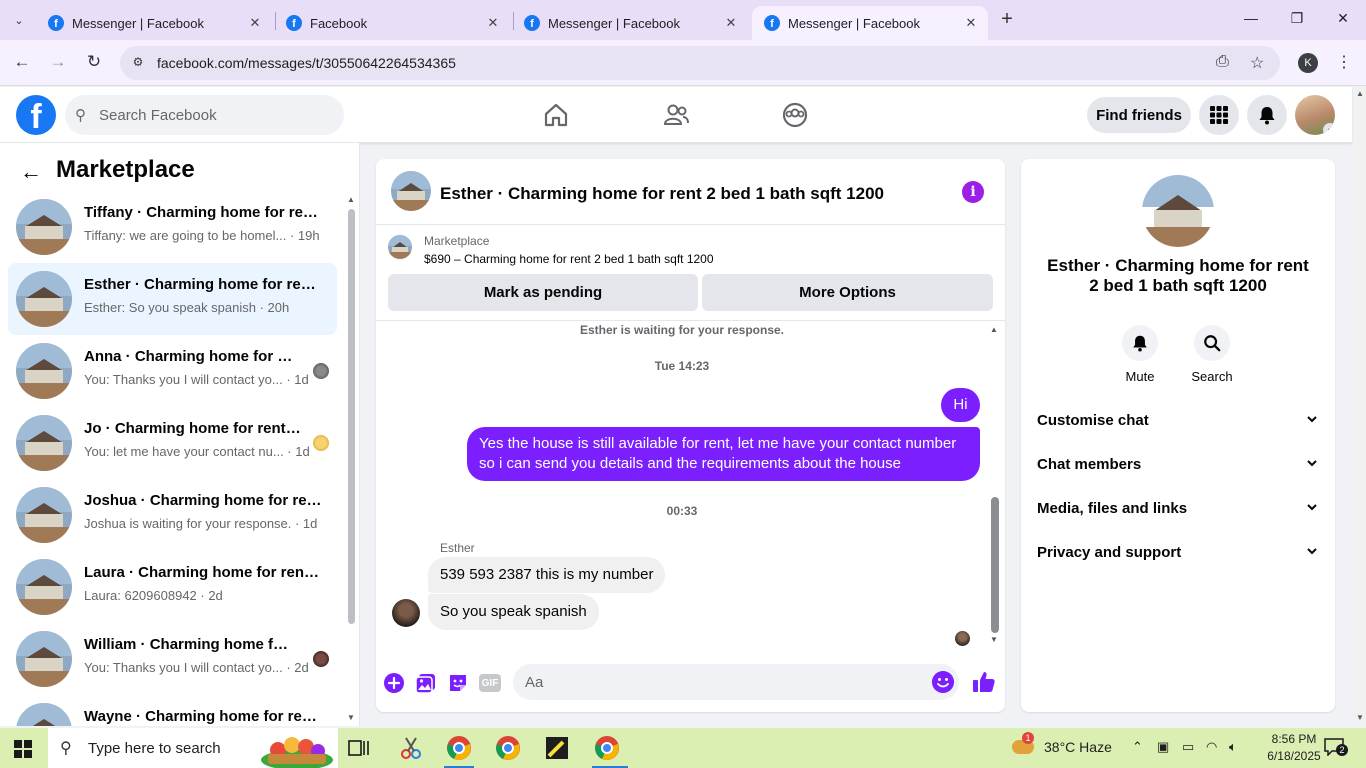 Image resolution: width=1366 pixels, height=768 pixels. What do you see at coordinates (1343, 18) in the screenshot?
I see `close-window-icon: ✕` at bounding box center [1343, 18].